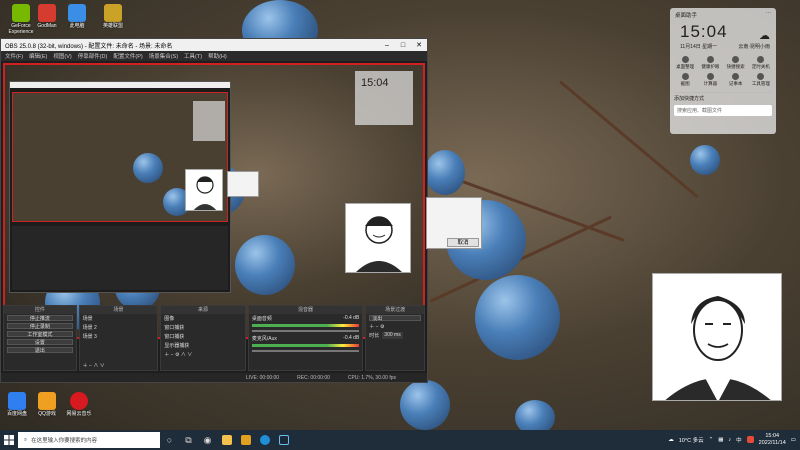 The height and width of the screenshot is (450, 800). Describe the element at coordinates (47, 13) in the screenshot. I see `godman-icon` at that location.